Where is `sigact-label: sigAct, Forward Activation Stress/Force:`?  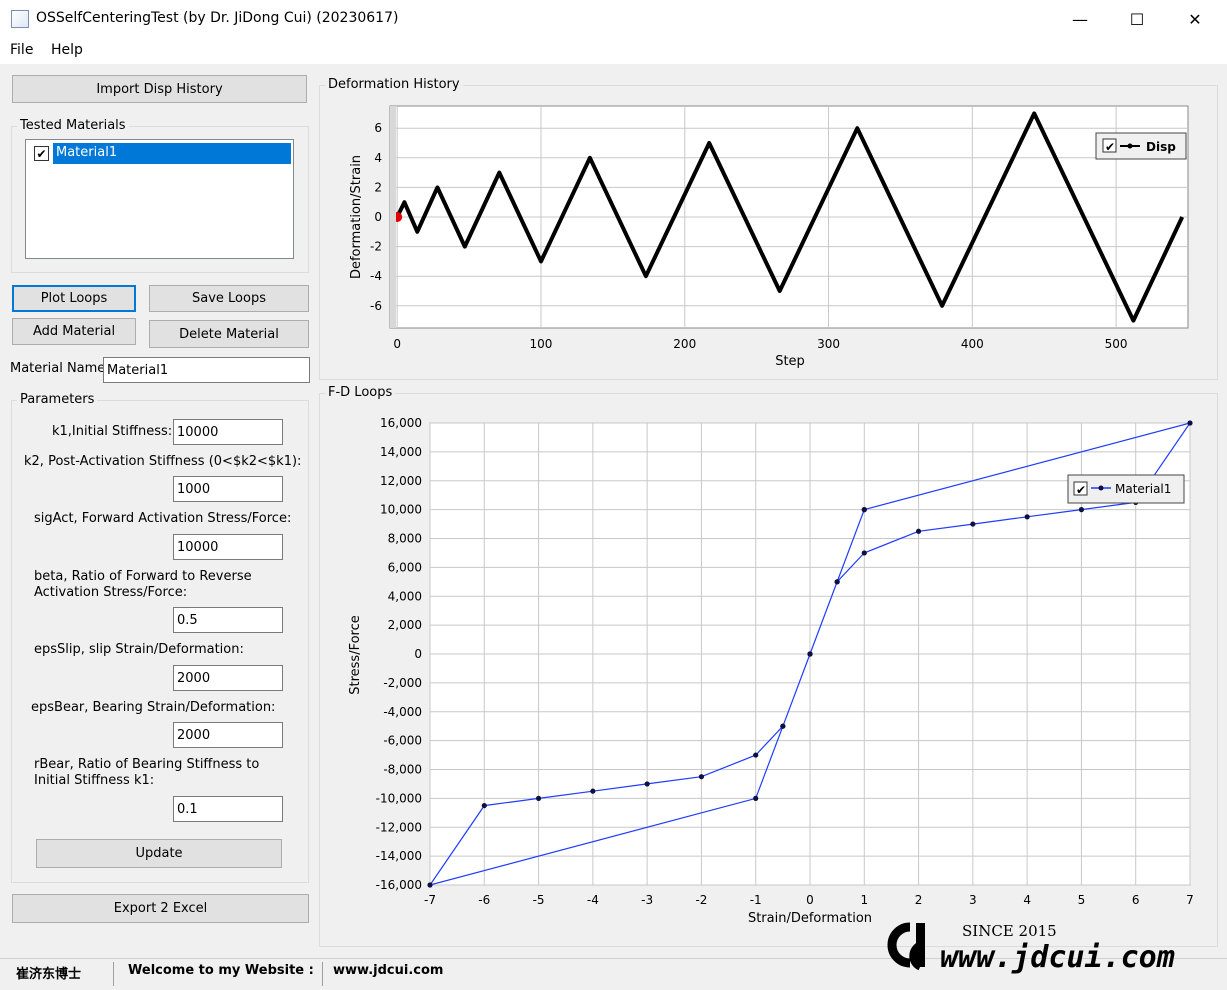
sigact-label: sigAct, Forward Activation Stress/Force: is located at coordinates (163, 518).